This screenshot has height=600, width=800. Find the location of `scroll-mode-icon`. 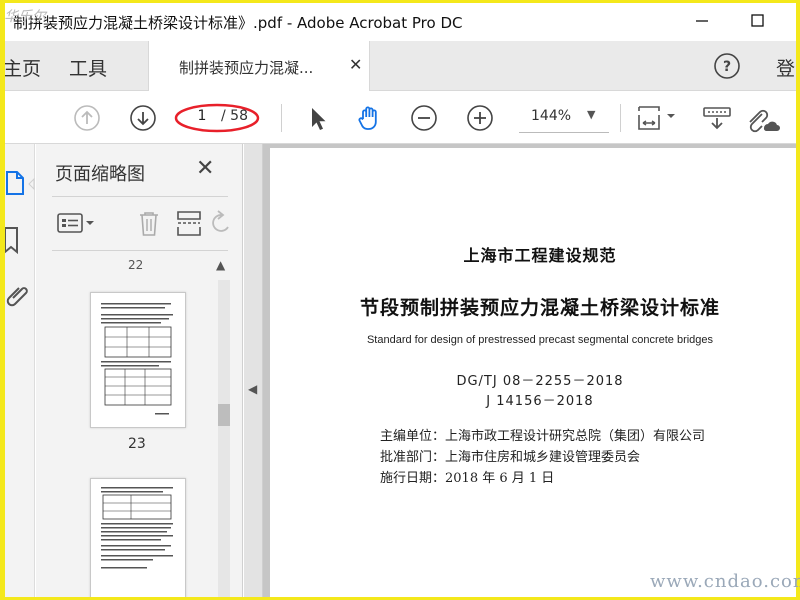

scroll-mode-icon is located at coordinates (717, 118).